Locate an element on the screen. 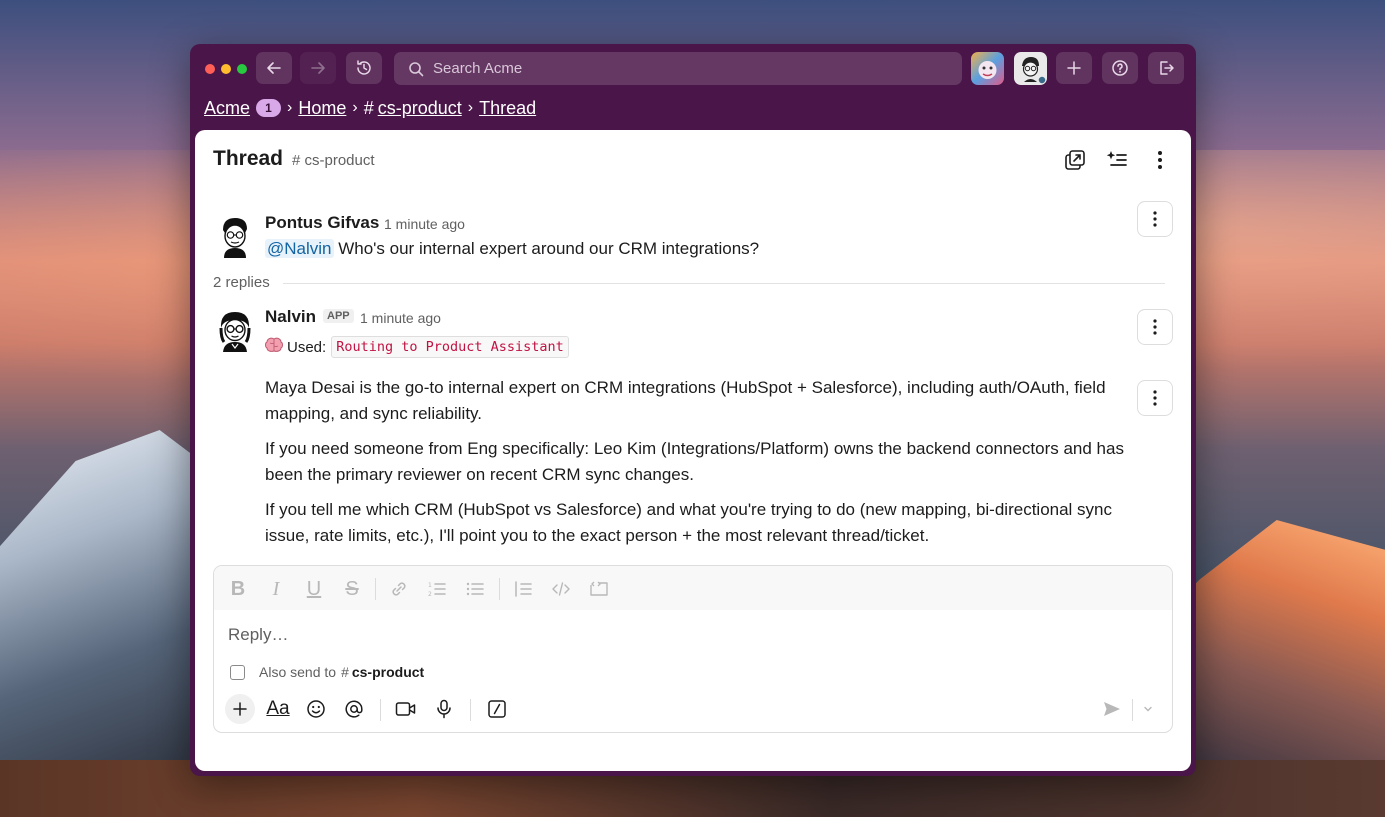  titlebar is located at coordinates (693, 69).